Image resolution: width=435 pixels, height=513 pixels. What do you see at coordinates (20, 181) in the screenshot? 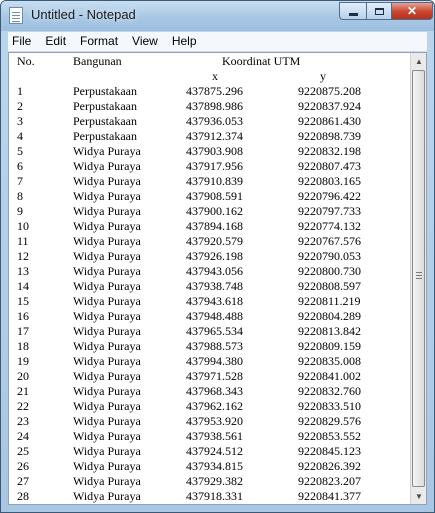
I see `row-number: 7` at bounding box center [20, 181].